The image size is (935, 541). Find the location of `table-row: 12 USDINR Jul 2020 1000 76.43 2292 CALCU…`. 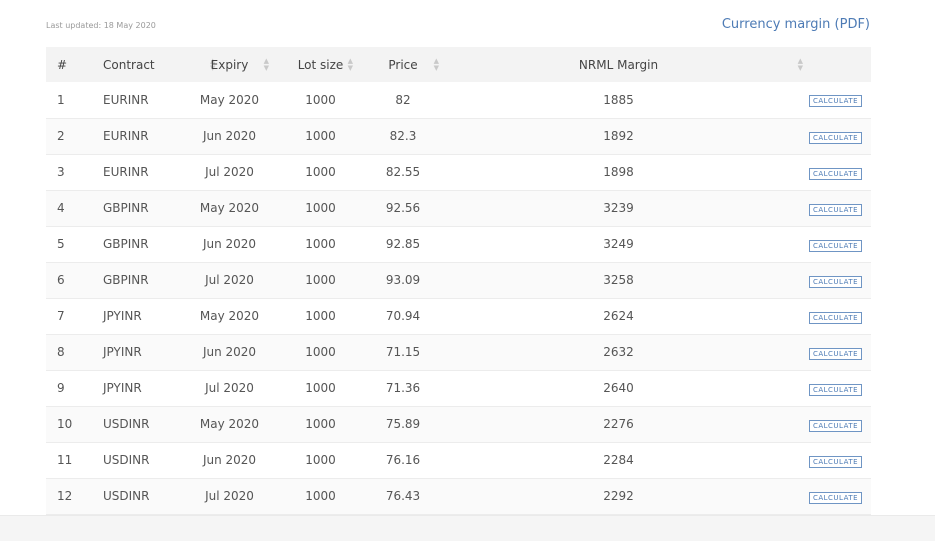

table-row: 12 USDINR Jul 2020 1000 76.43 2292 CALCU… is located at coordinates (458, 496).